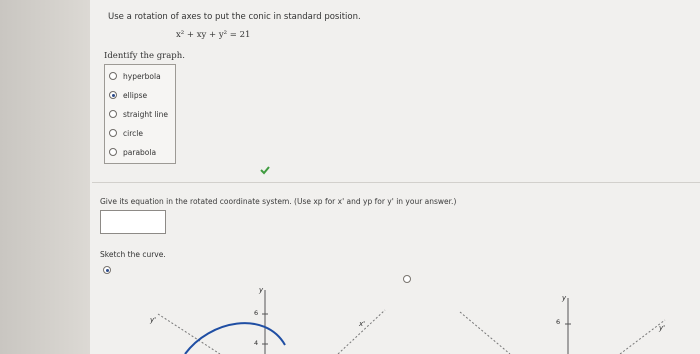  Describe the element at coordinates (107, 270) in the screenshot. I see `graph-choice-1-radio` at that location.